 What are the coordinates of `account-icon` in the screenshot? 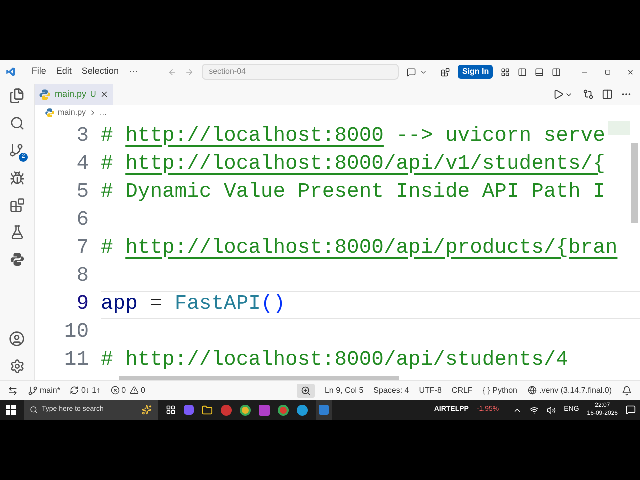 It's located at (17, 339).